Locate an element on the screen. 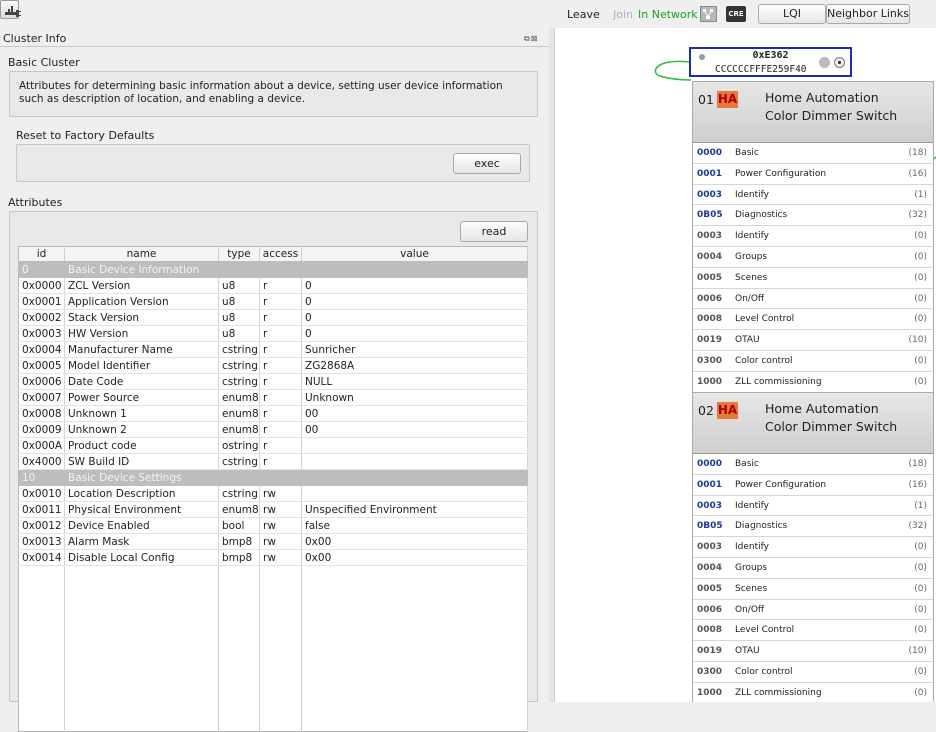  cell-value is located at coordinates (414, 493).